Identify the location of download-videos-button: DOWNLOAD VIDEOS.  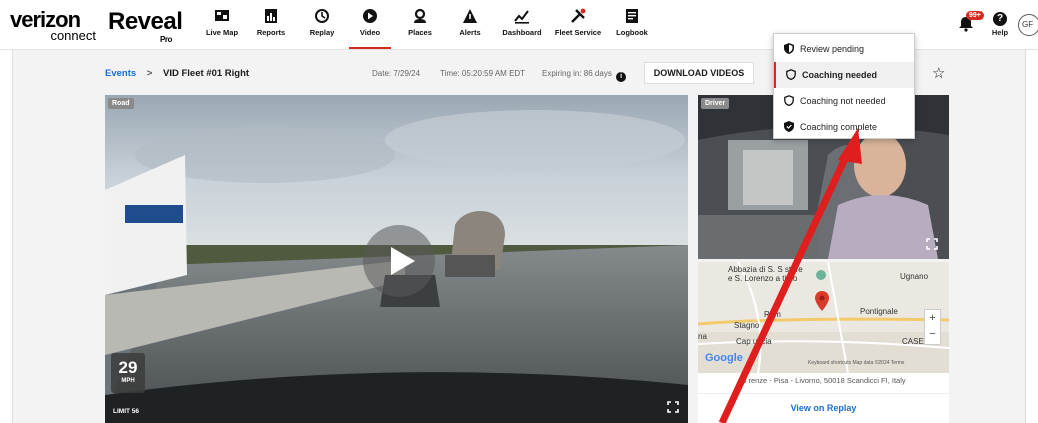
(699, 73).